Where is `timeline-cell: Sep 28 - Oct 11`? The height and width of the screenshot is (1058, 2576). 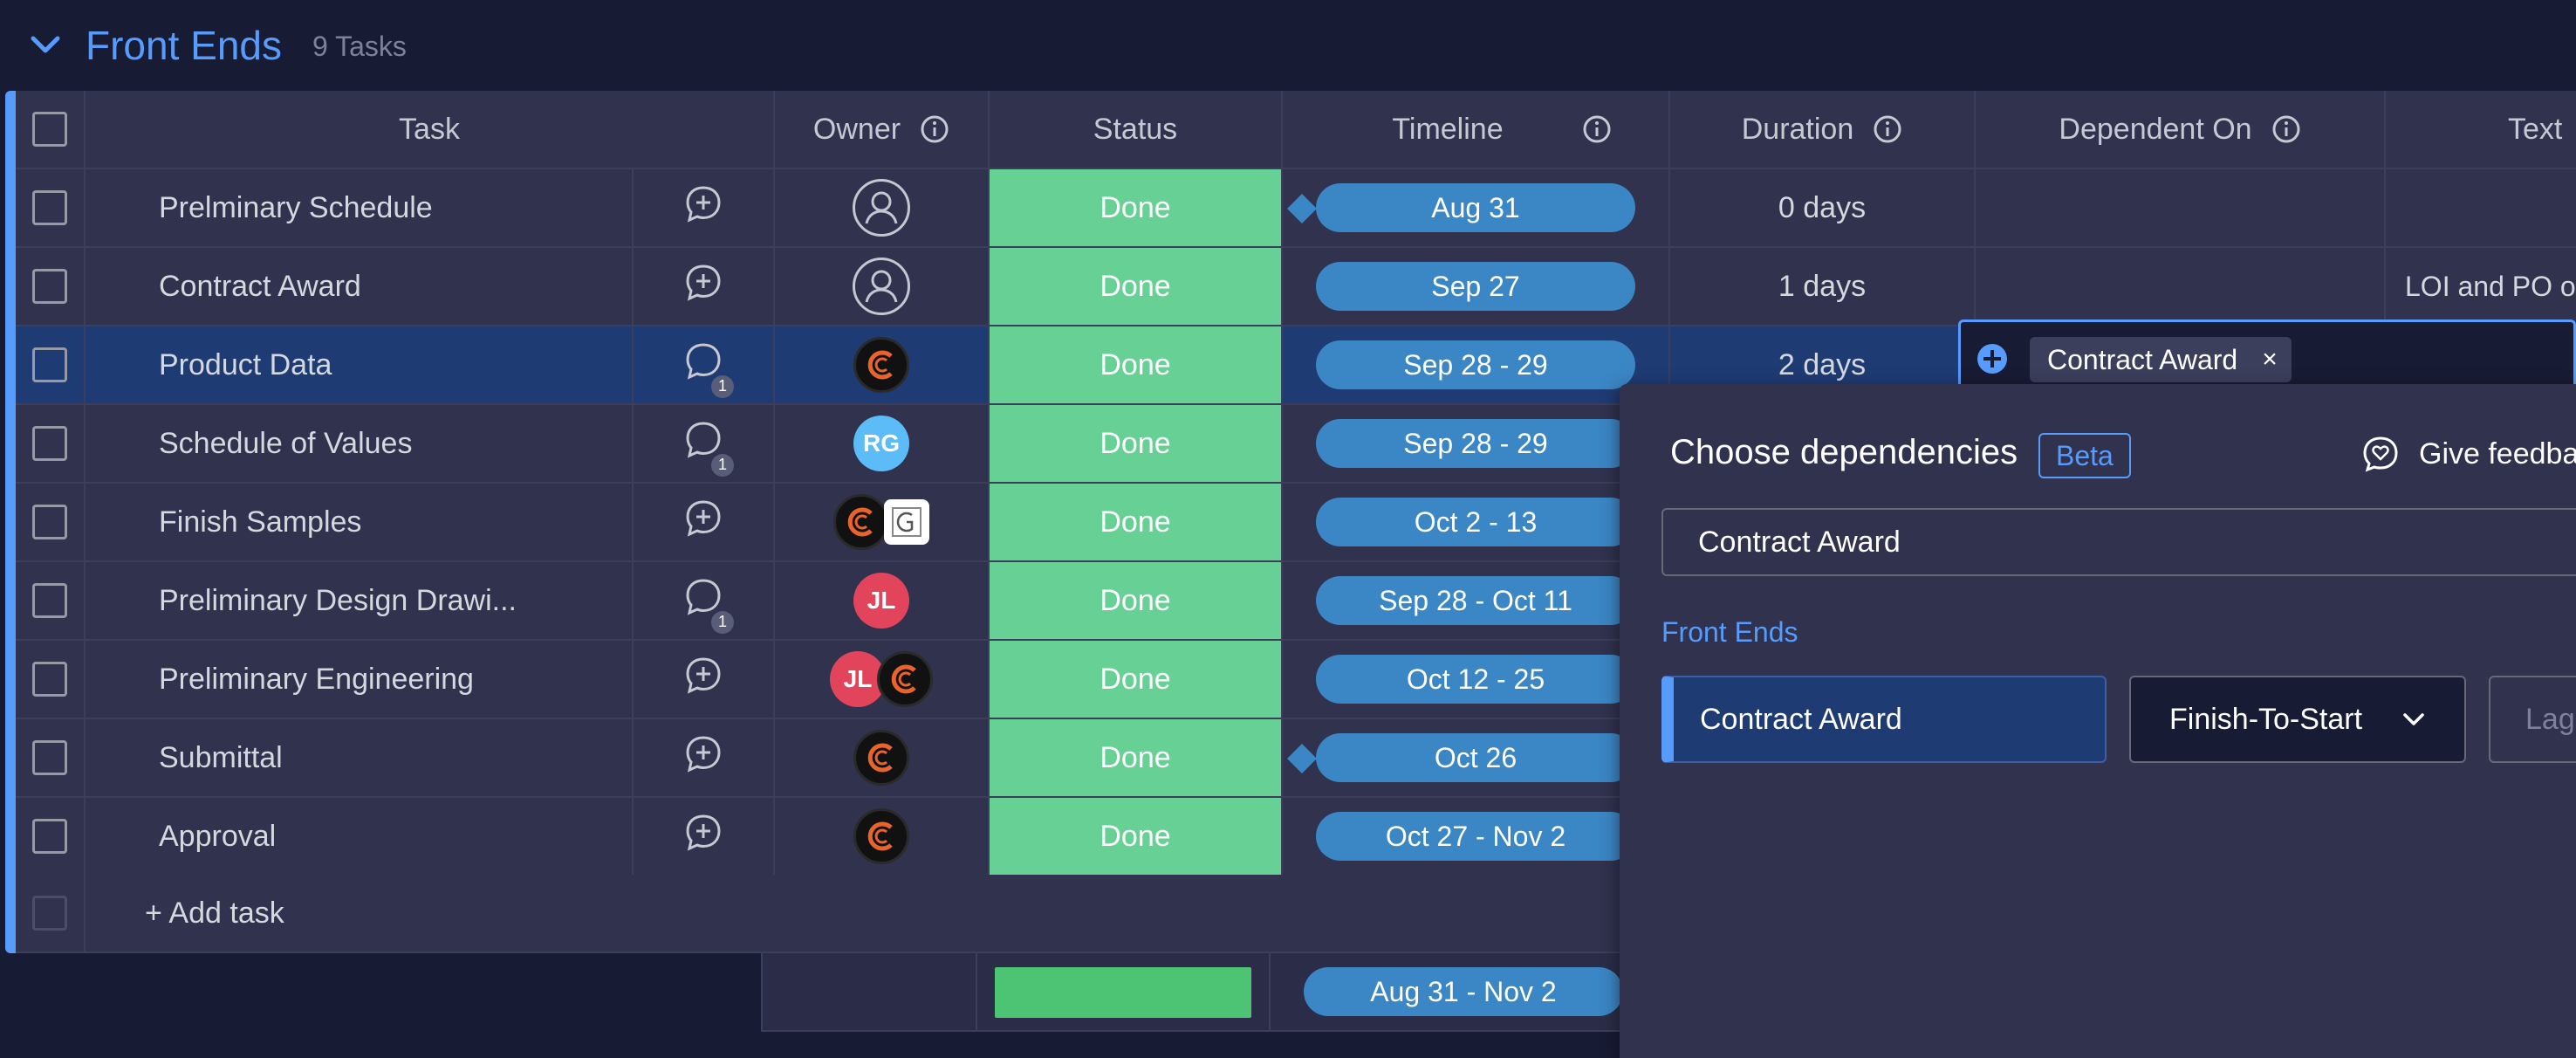
timeline-cell: Sep 28 - Oct 11 is located at coordinates (1477, 600).